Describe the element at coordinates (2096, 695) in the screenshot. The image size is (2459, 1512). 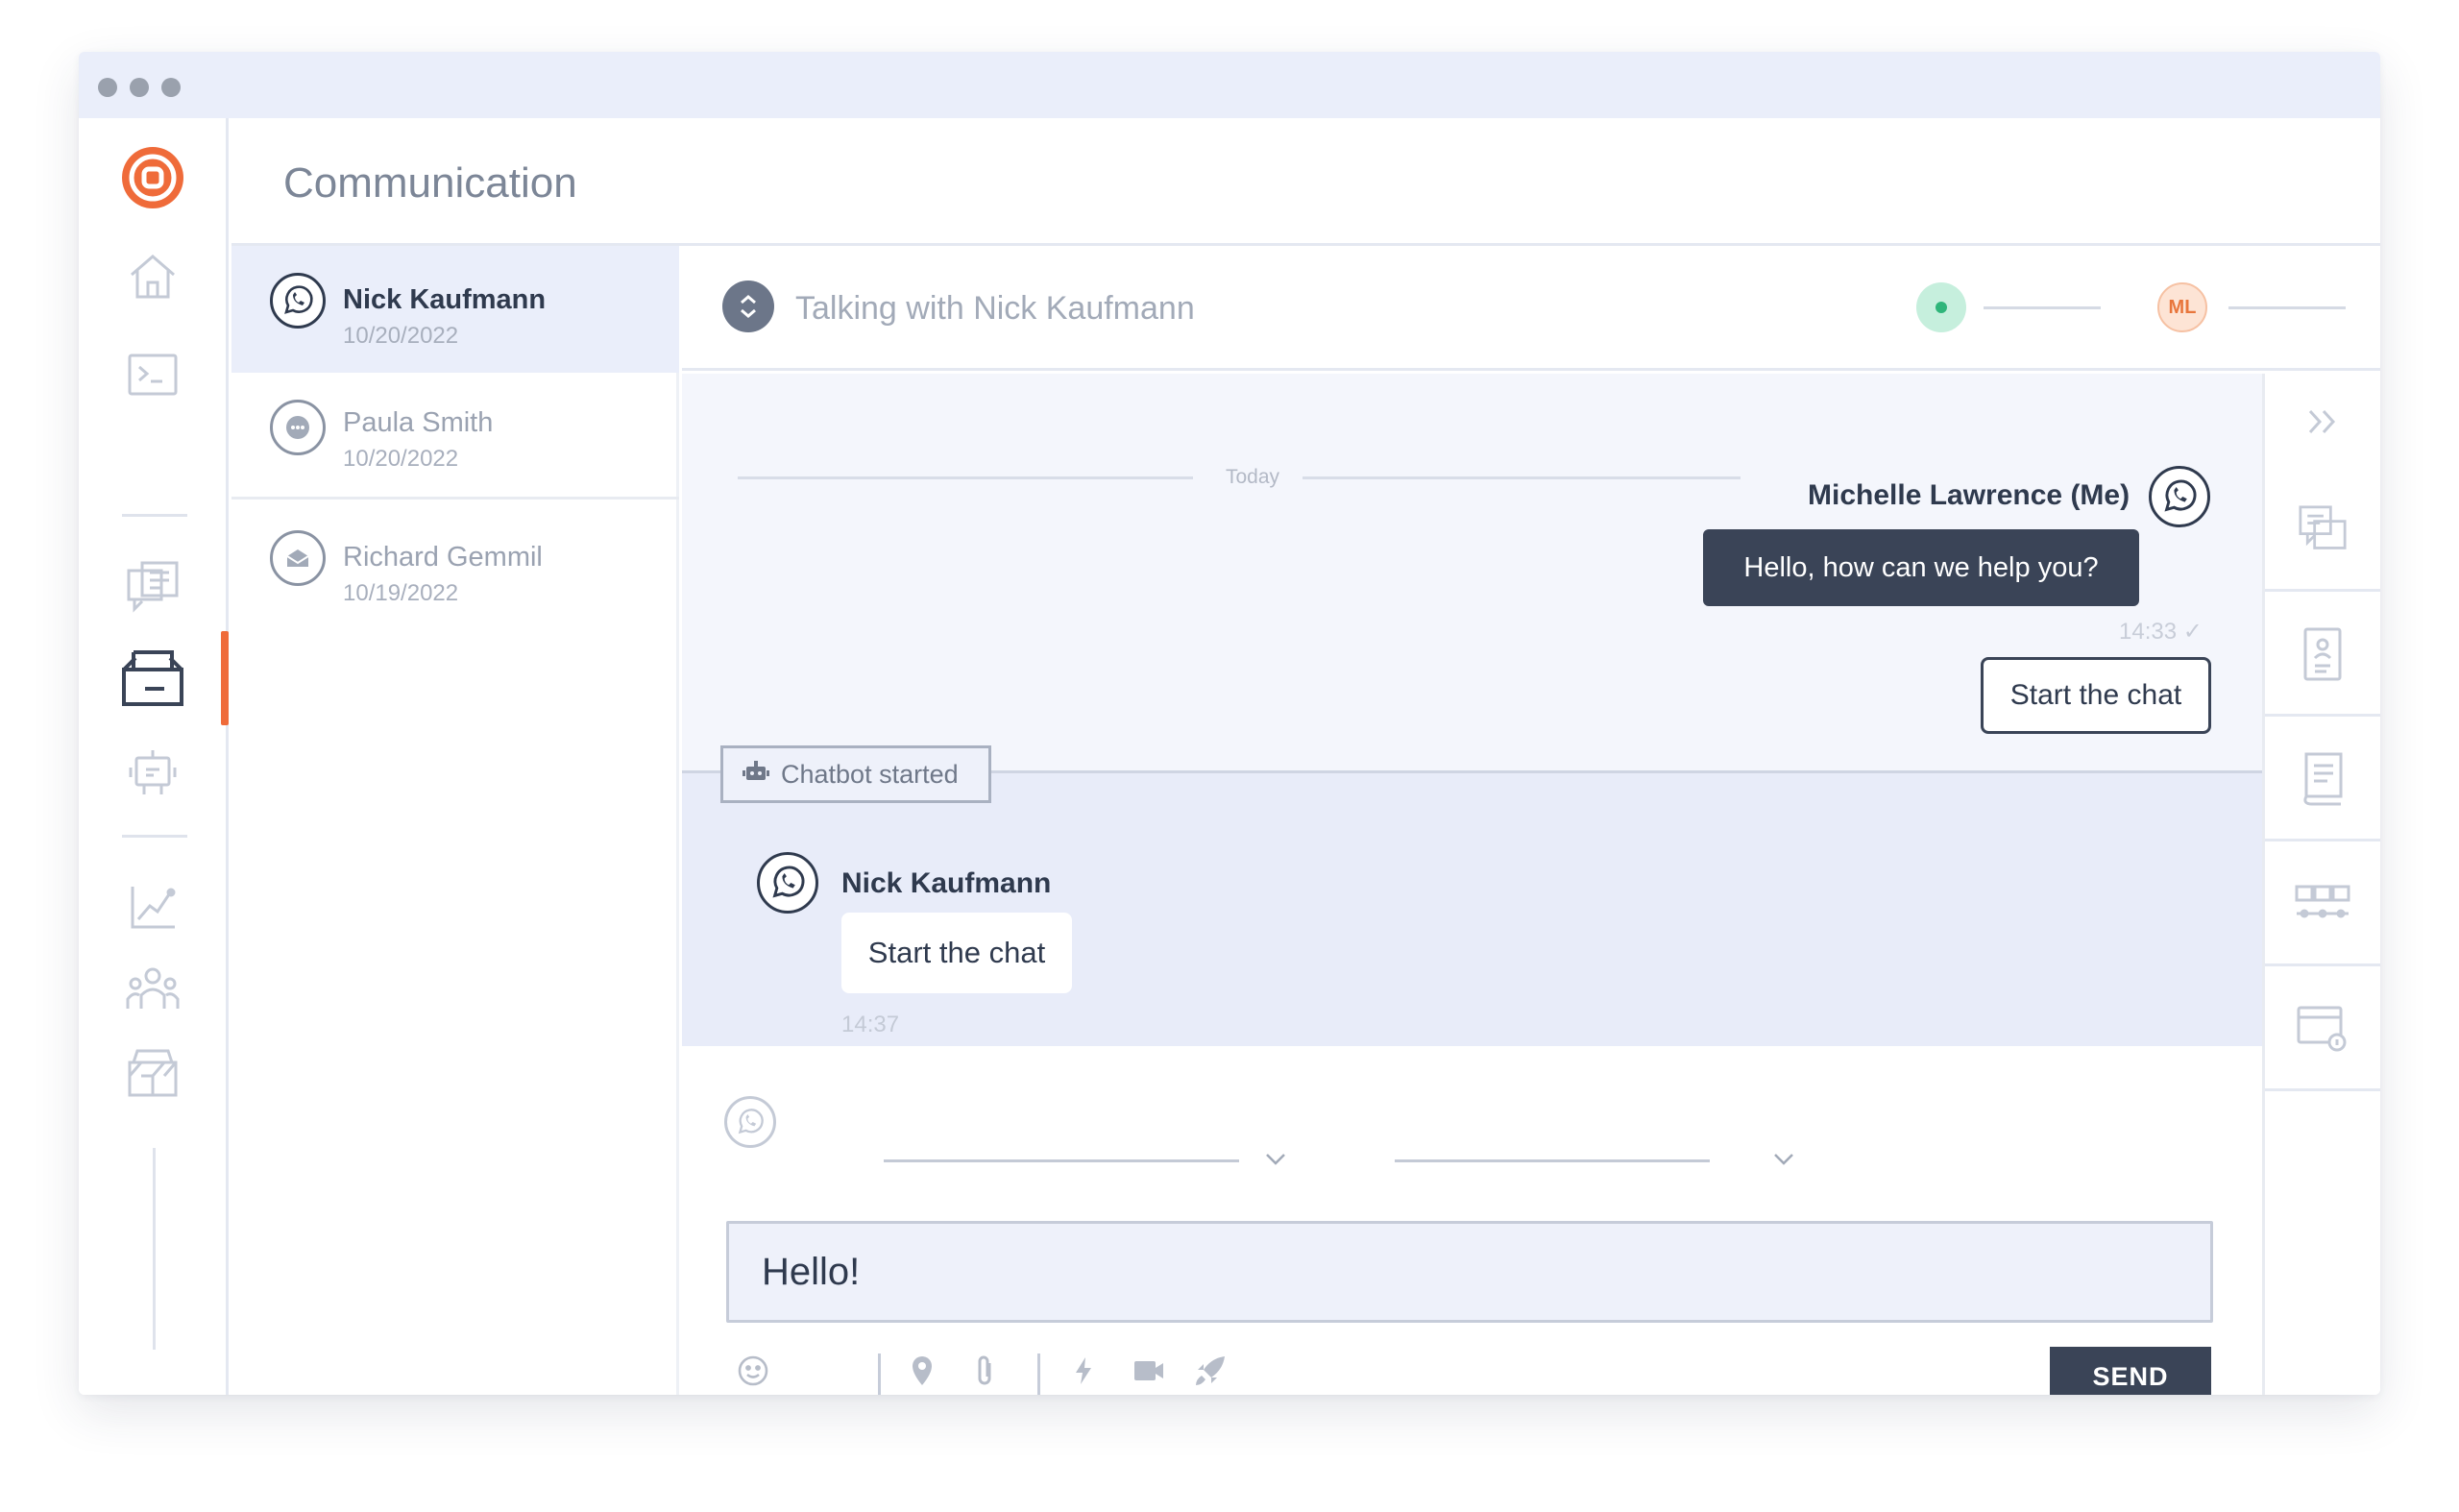
I see `start-chat-button: Start the chat` at that location.